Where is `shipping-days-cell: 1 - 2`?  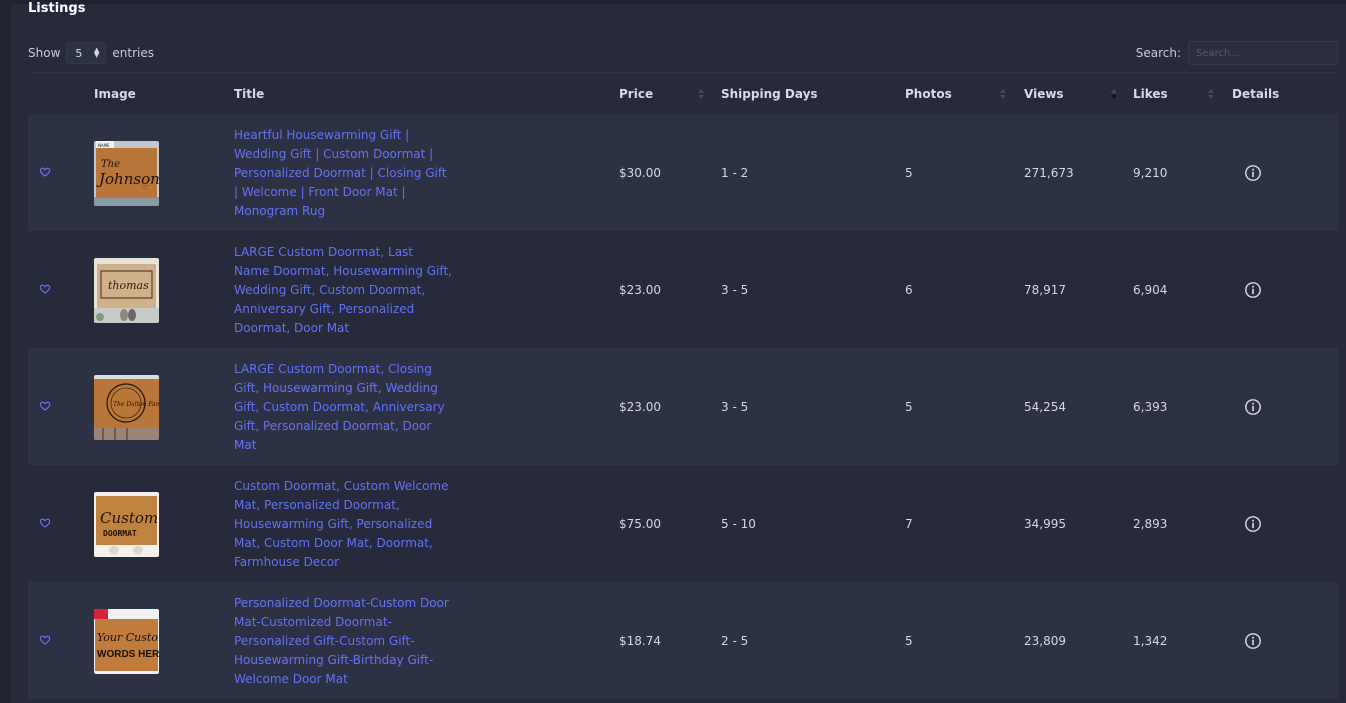
shipping-days-cell: 1 - 2 is located at coordinates (735, 173).